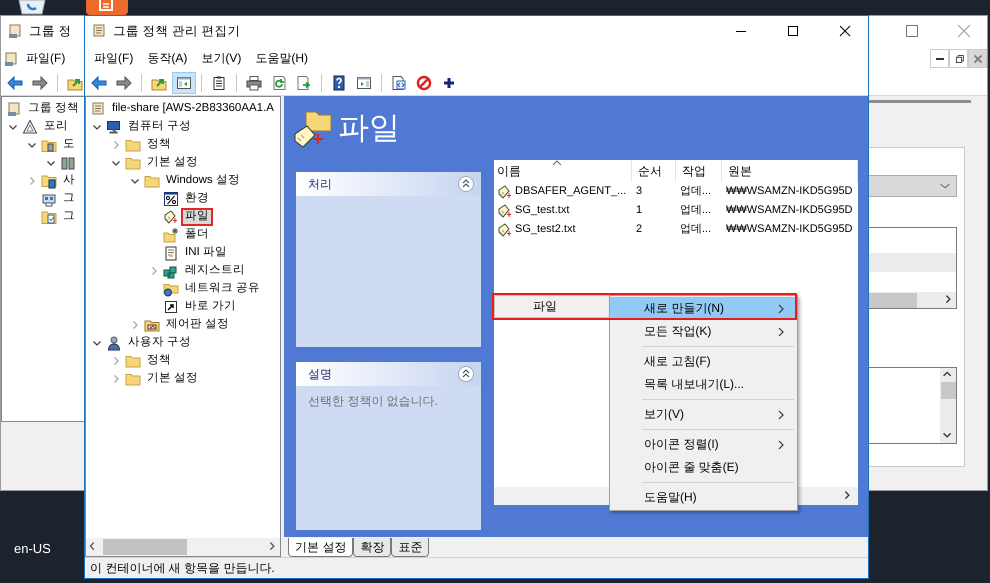 The height and width of the screenshot is (583, 990). What do you see at coordinates (476, 567) in the screenshot?
I see `status-bar: 이 컨테이너에 새 항목을 만듭니다.` at bounding box center [476, 567].